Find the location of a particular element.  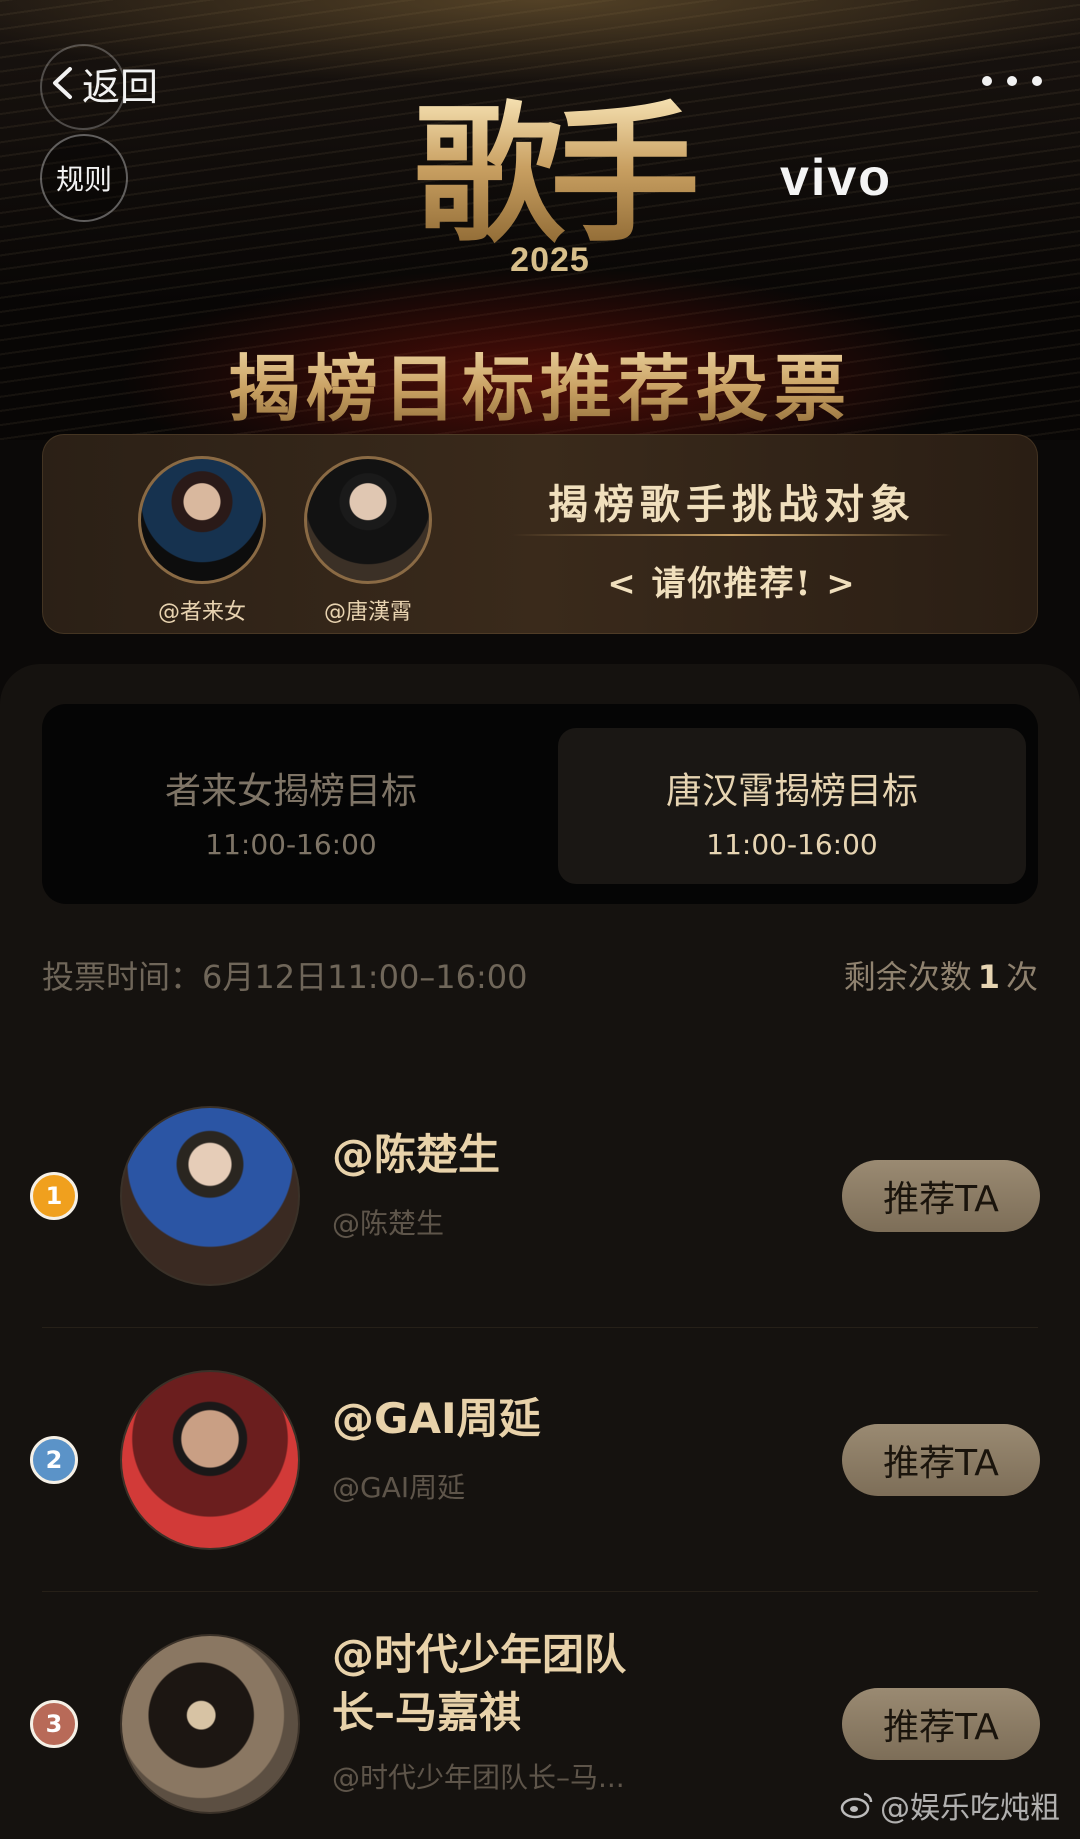

show-logo: 歌手 2025 is located at coordinates (550, 205).